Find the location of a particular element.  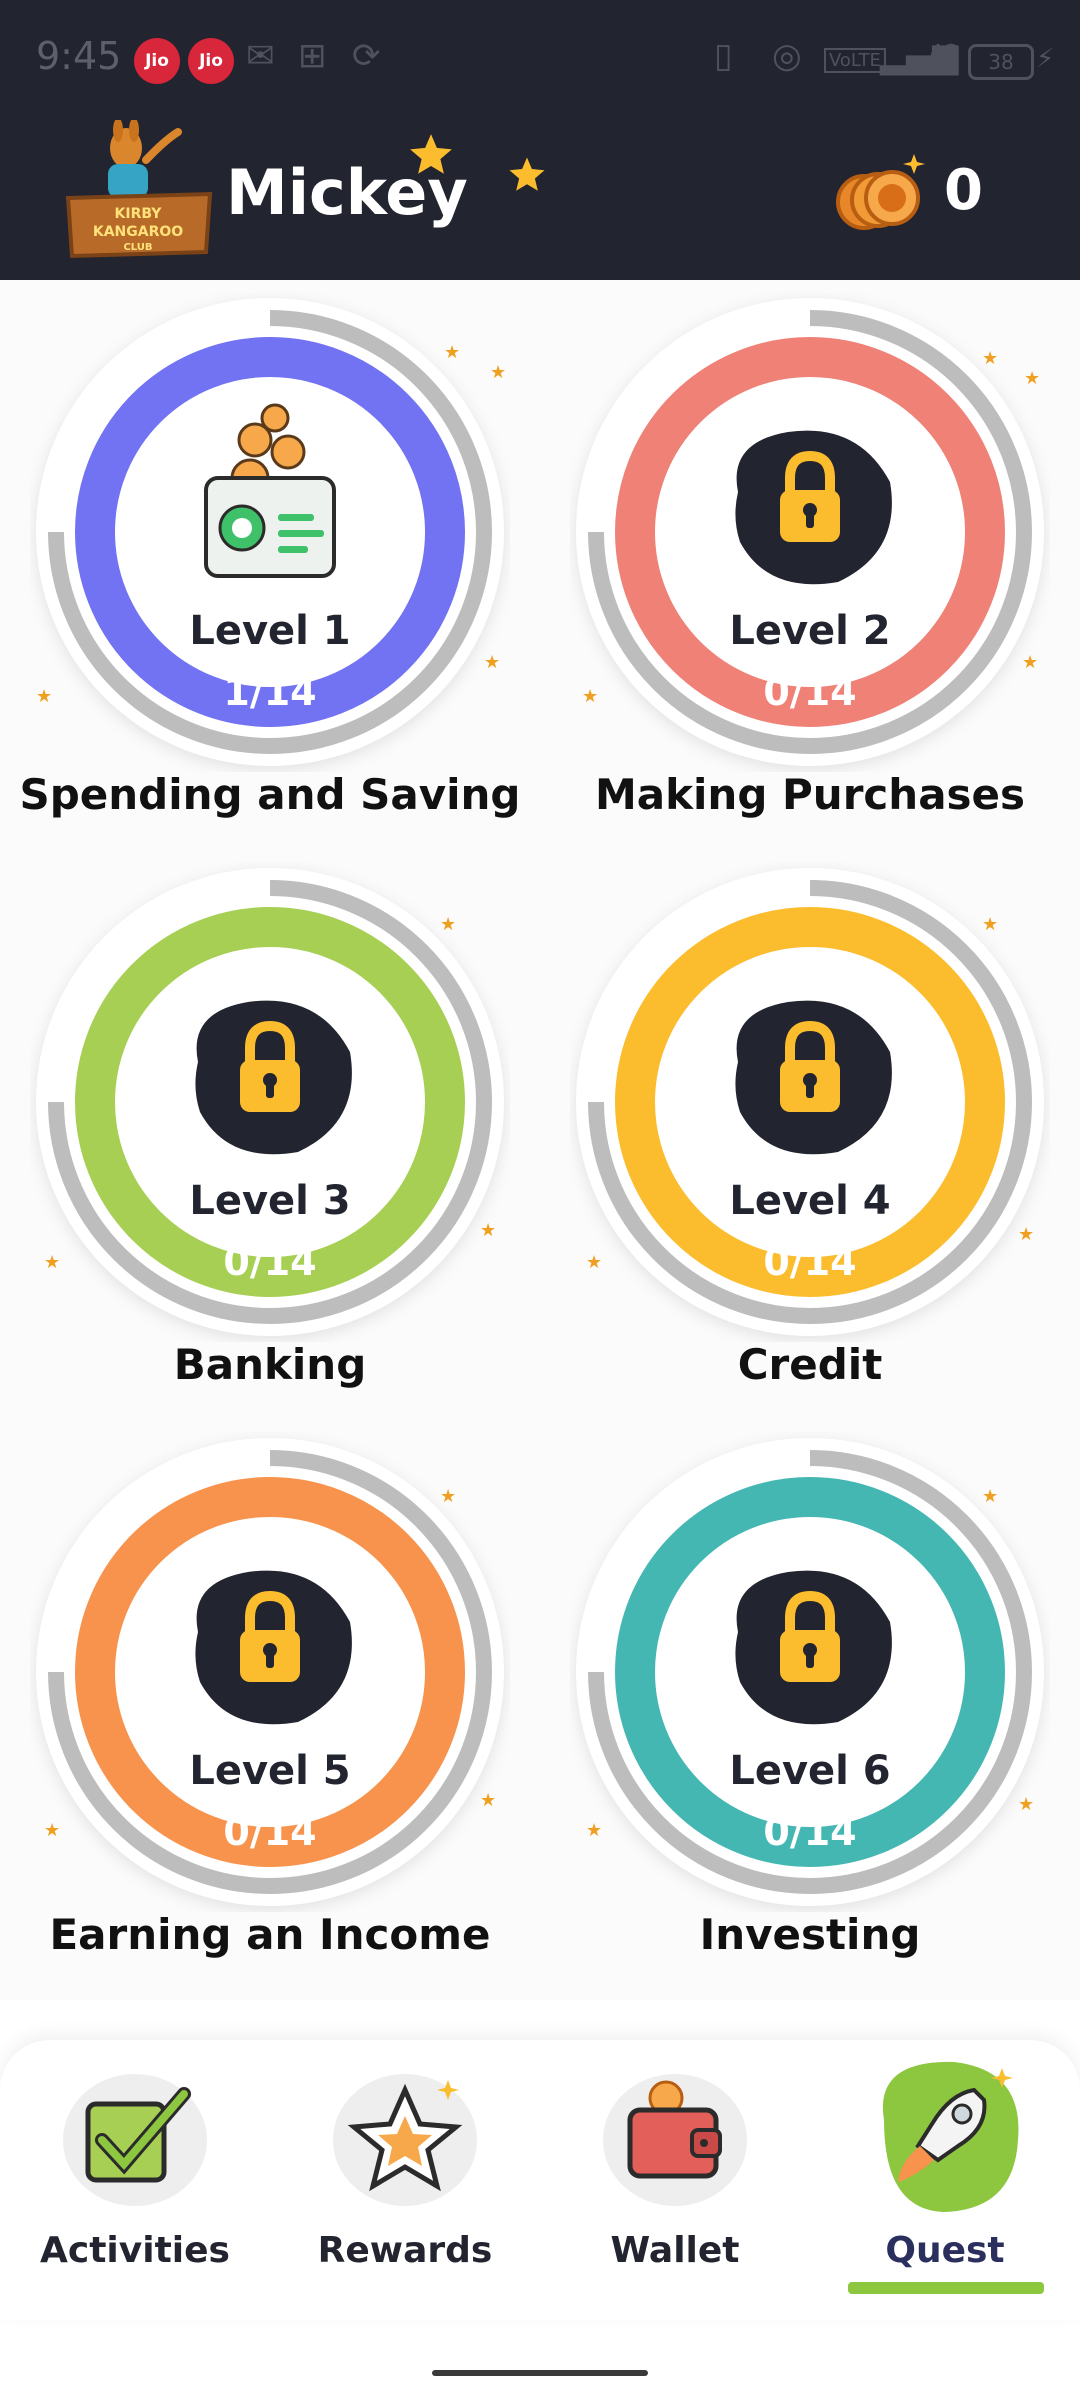

level-card-2: Level 2 0/14 Making Purchases is located at coordinates (810, 565).